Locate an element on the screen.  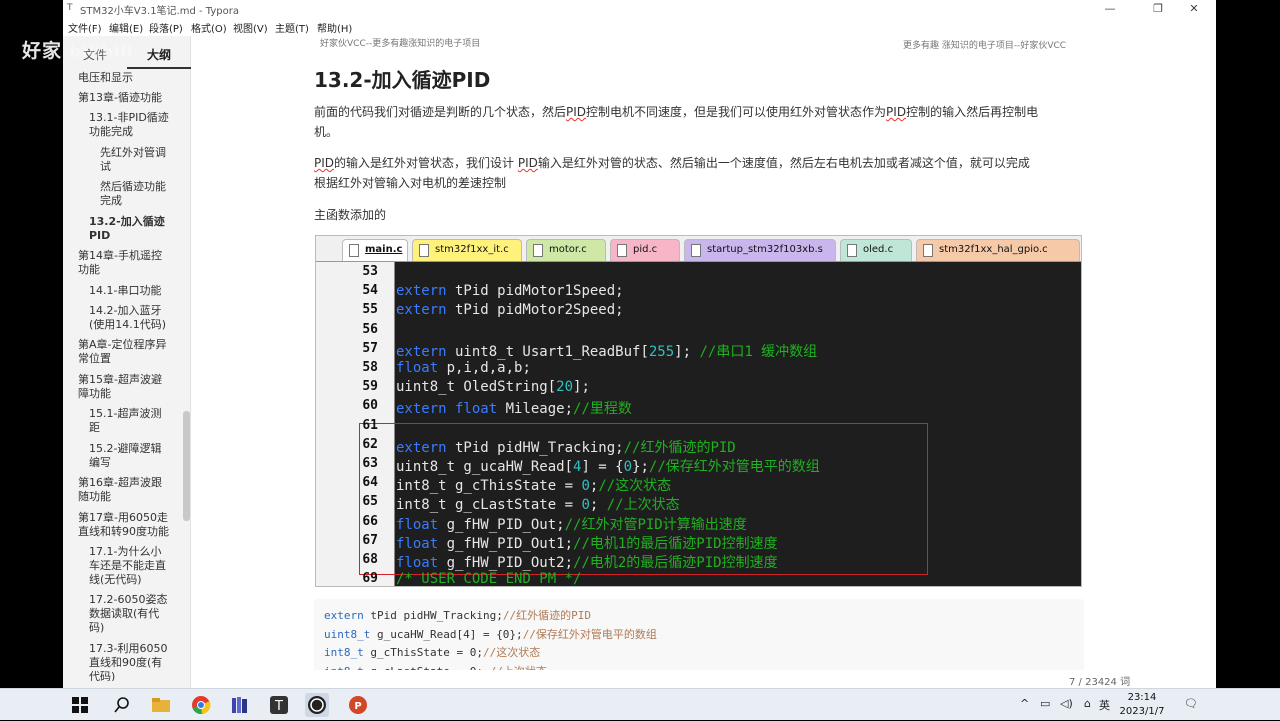
line-number: 62 is located at coordinates (370, 444).